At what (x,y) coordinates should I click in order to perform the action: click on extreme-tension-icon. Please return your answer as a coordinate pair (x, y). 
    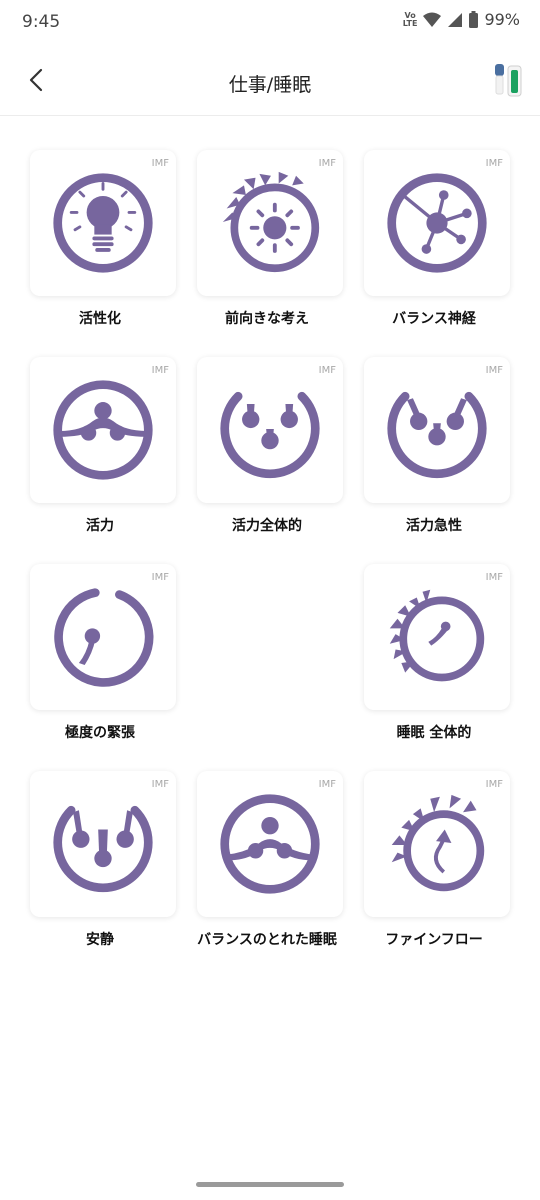
    Looking at the image, I should click on (104, 637).